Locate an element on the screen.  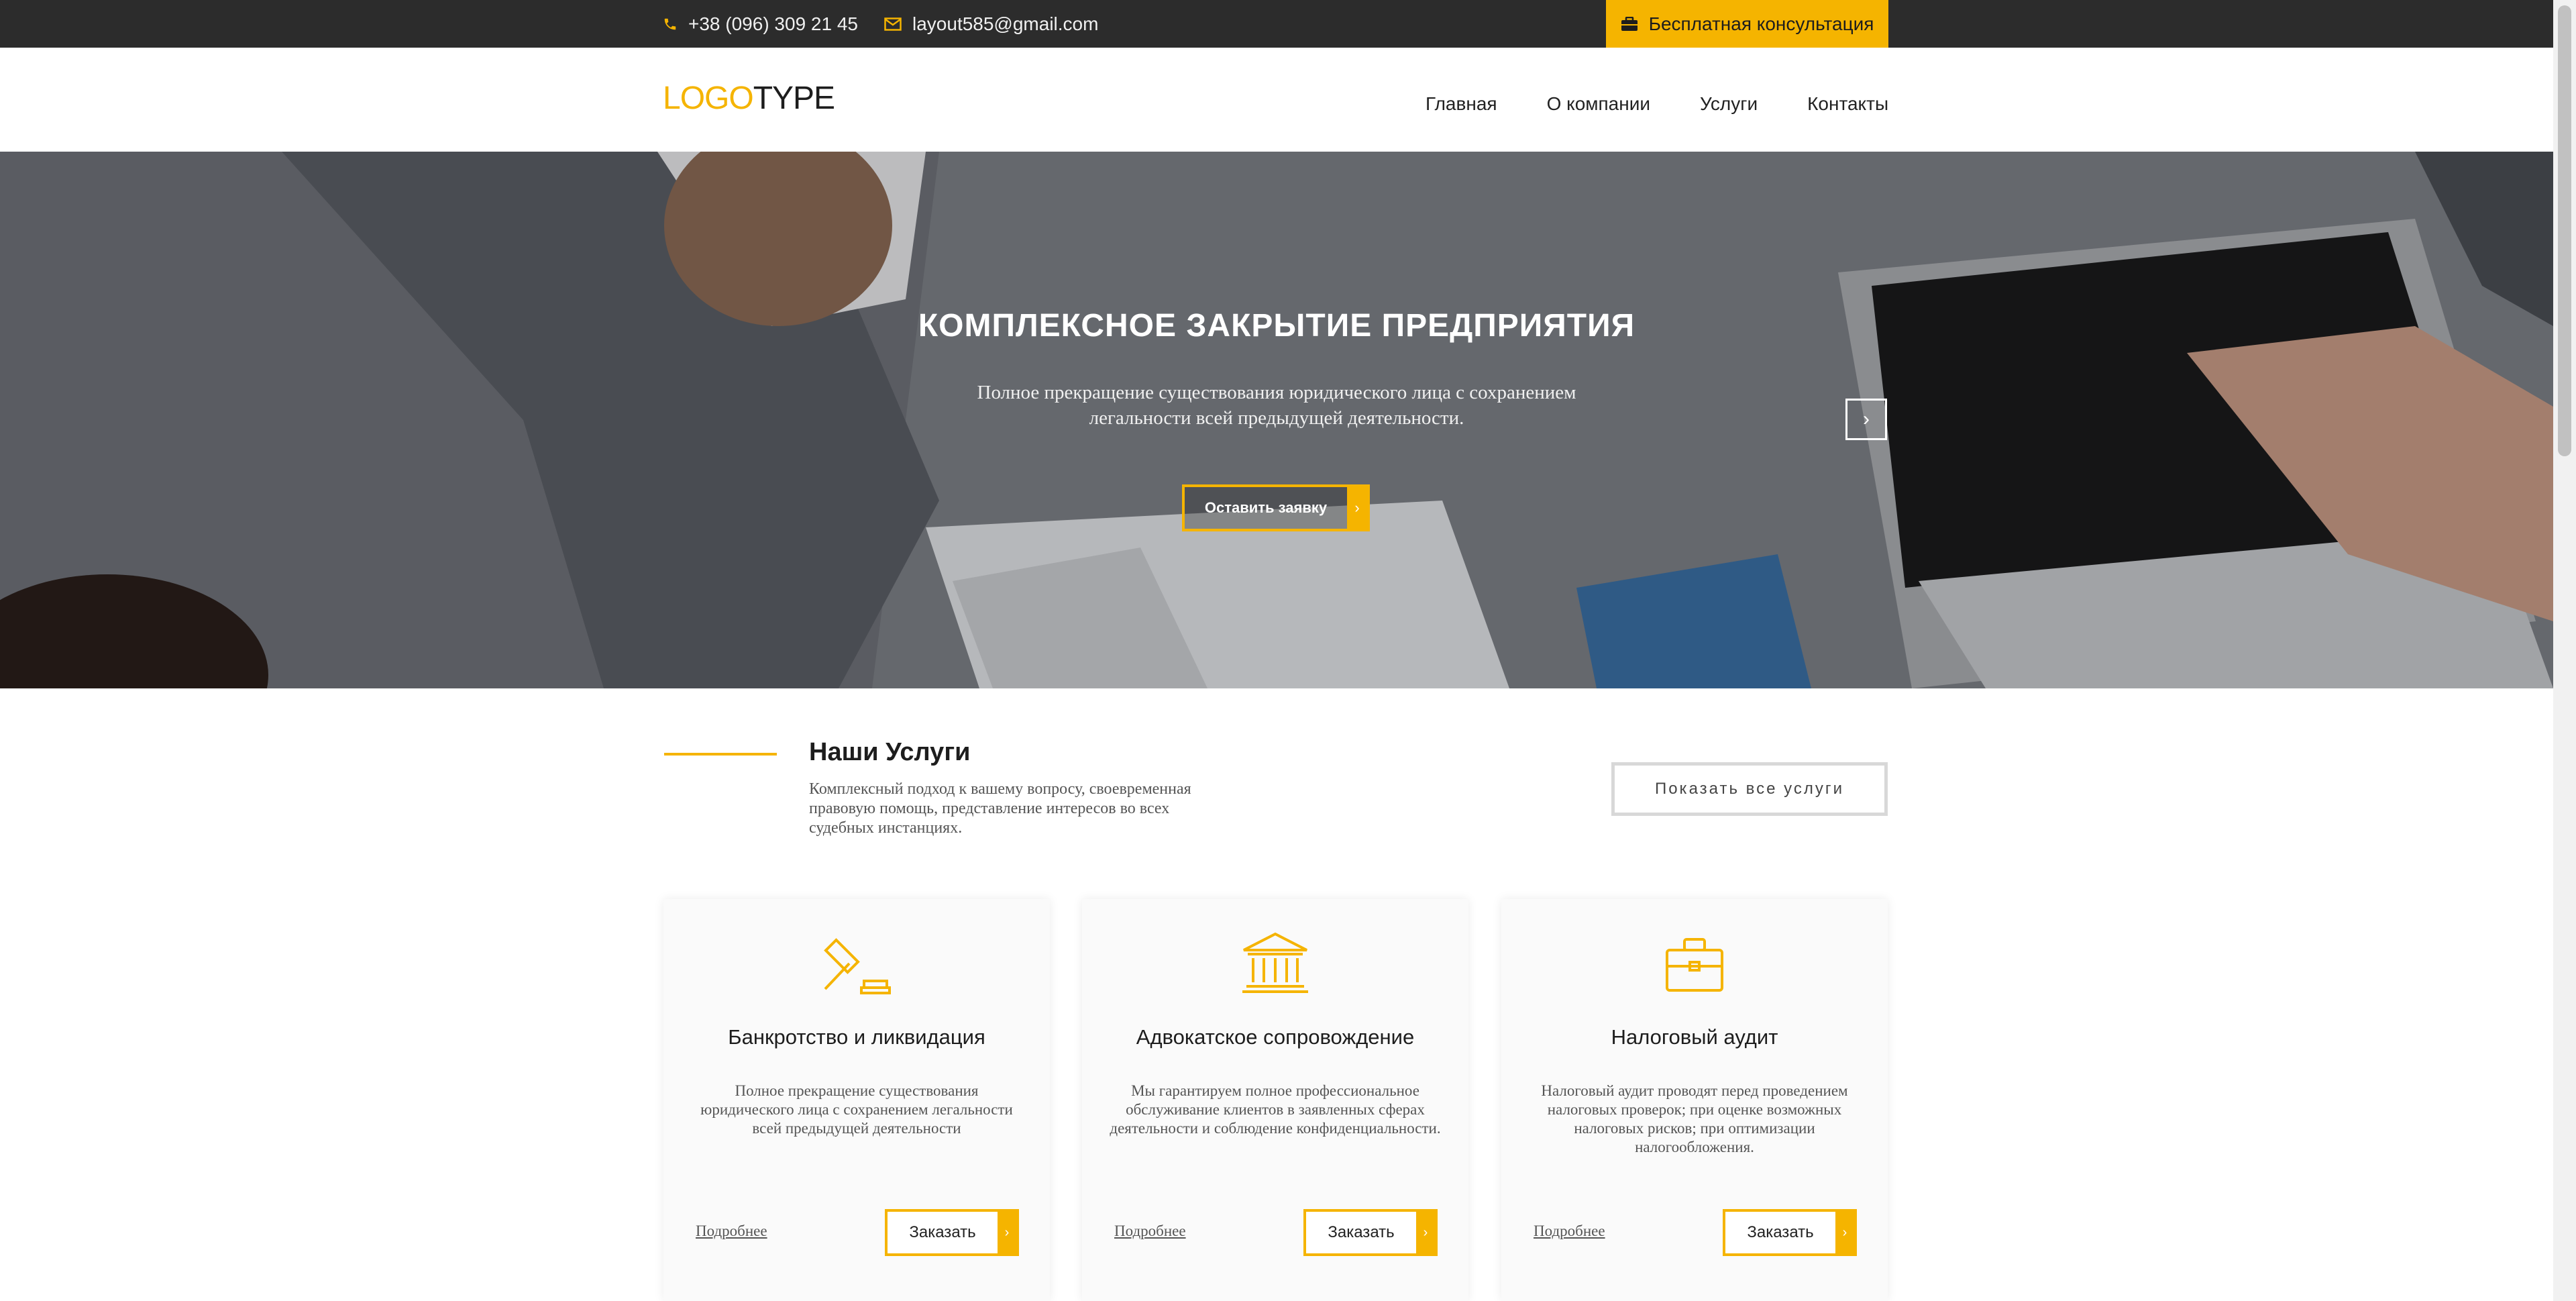
phone-number: +38 (096) 309 21 45 is located at coordinates (773, 23).